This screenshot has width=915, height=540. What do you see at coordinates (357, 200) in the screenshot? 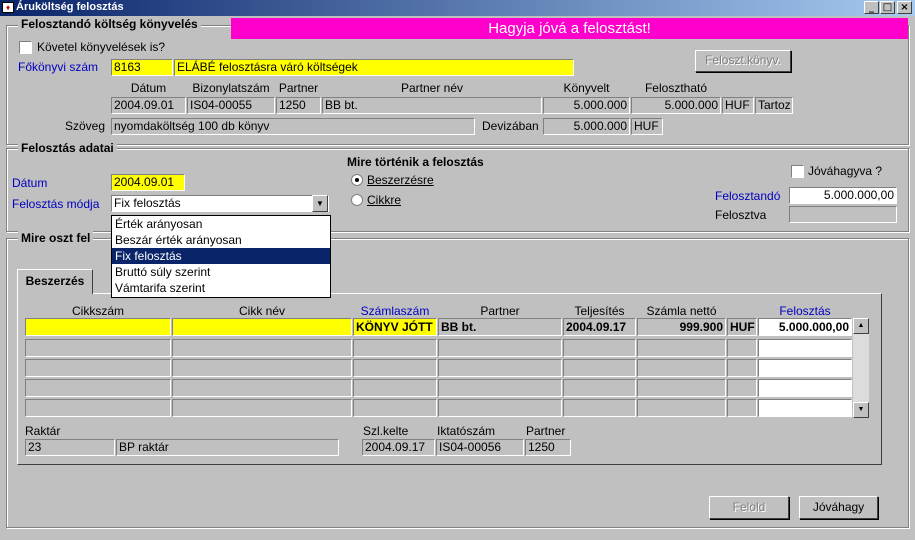
I see `radio-cikkre` at bounding box center [357, 200].